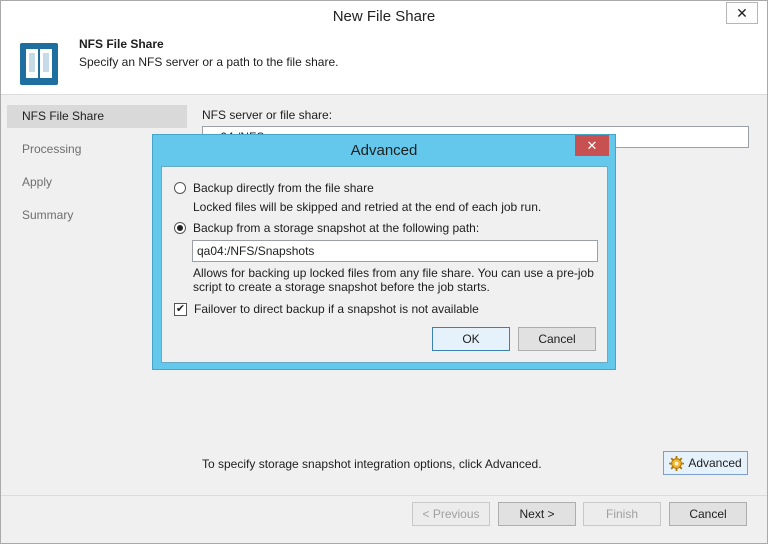 The width and height of the screenshot is (768, 544). I want to click on window-title: New File Share, so click(384, 16).